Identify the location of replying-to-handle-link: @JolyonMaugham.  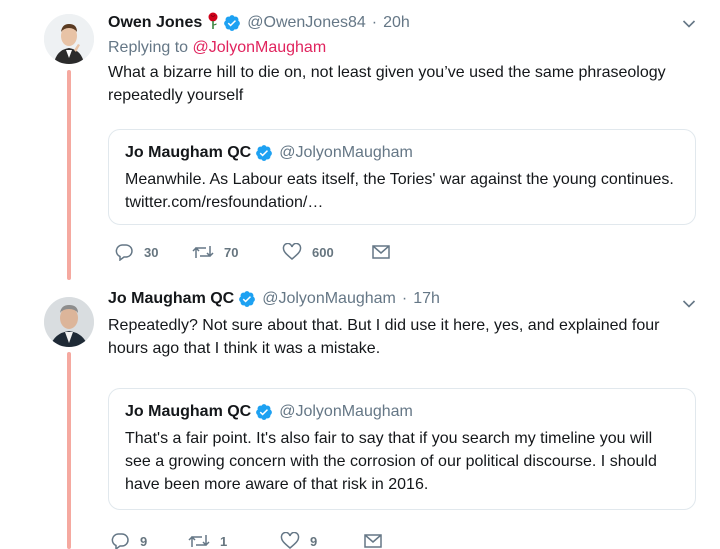
(260, 47).